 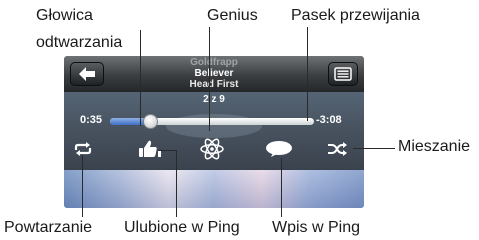 I want to click on track-list-button, so click(x=343, y=74).